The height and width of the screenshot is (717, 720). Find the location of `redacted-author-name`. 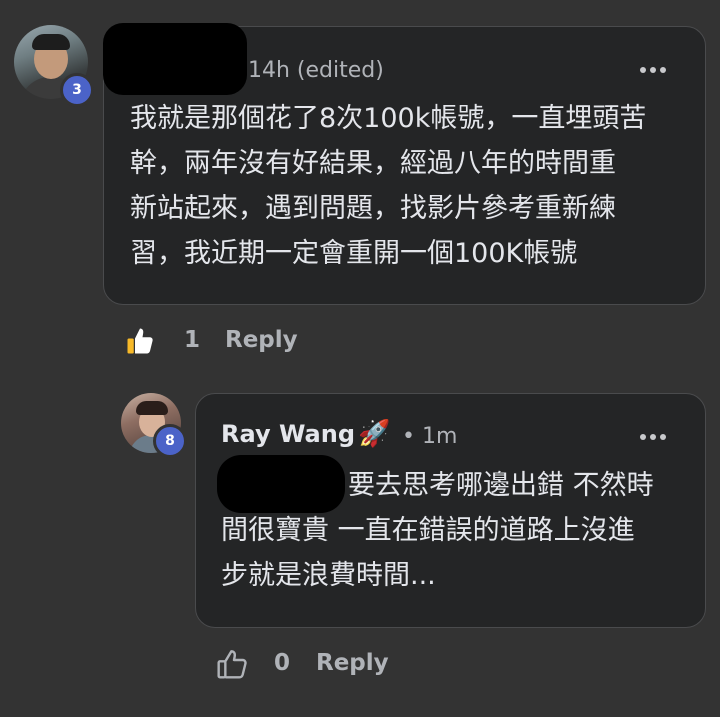

redacted-author-name is located at coordinates (175, 59).